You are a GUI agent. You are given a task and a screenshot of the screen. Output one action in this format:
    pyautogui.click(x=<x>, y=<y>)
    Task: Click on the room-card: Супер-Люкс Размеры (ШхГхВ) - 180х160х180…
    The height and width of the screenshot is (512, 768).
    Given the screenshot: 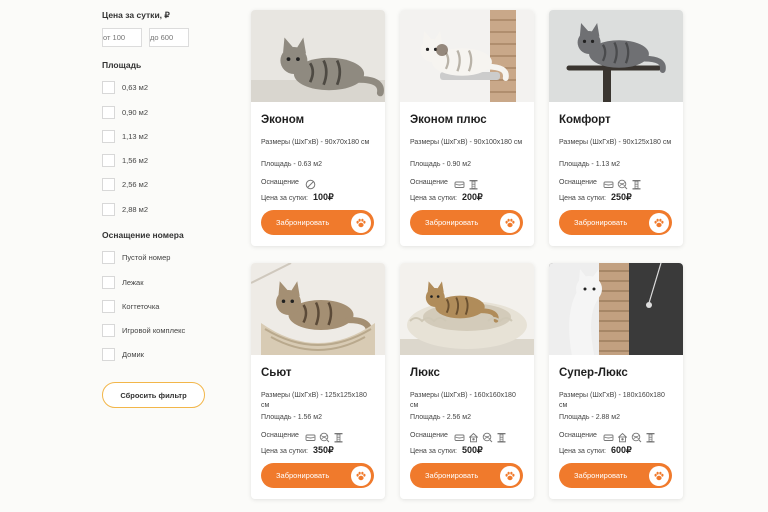 What is the action you would take?
    pyautogui.click(x=616, y=381)
    